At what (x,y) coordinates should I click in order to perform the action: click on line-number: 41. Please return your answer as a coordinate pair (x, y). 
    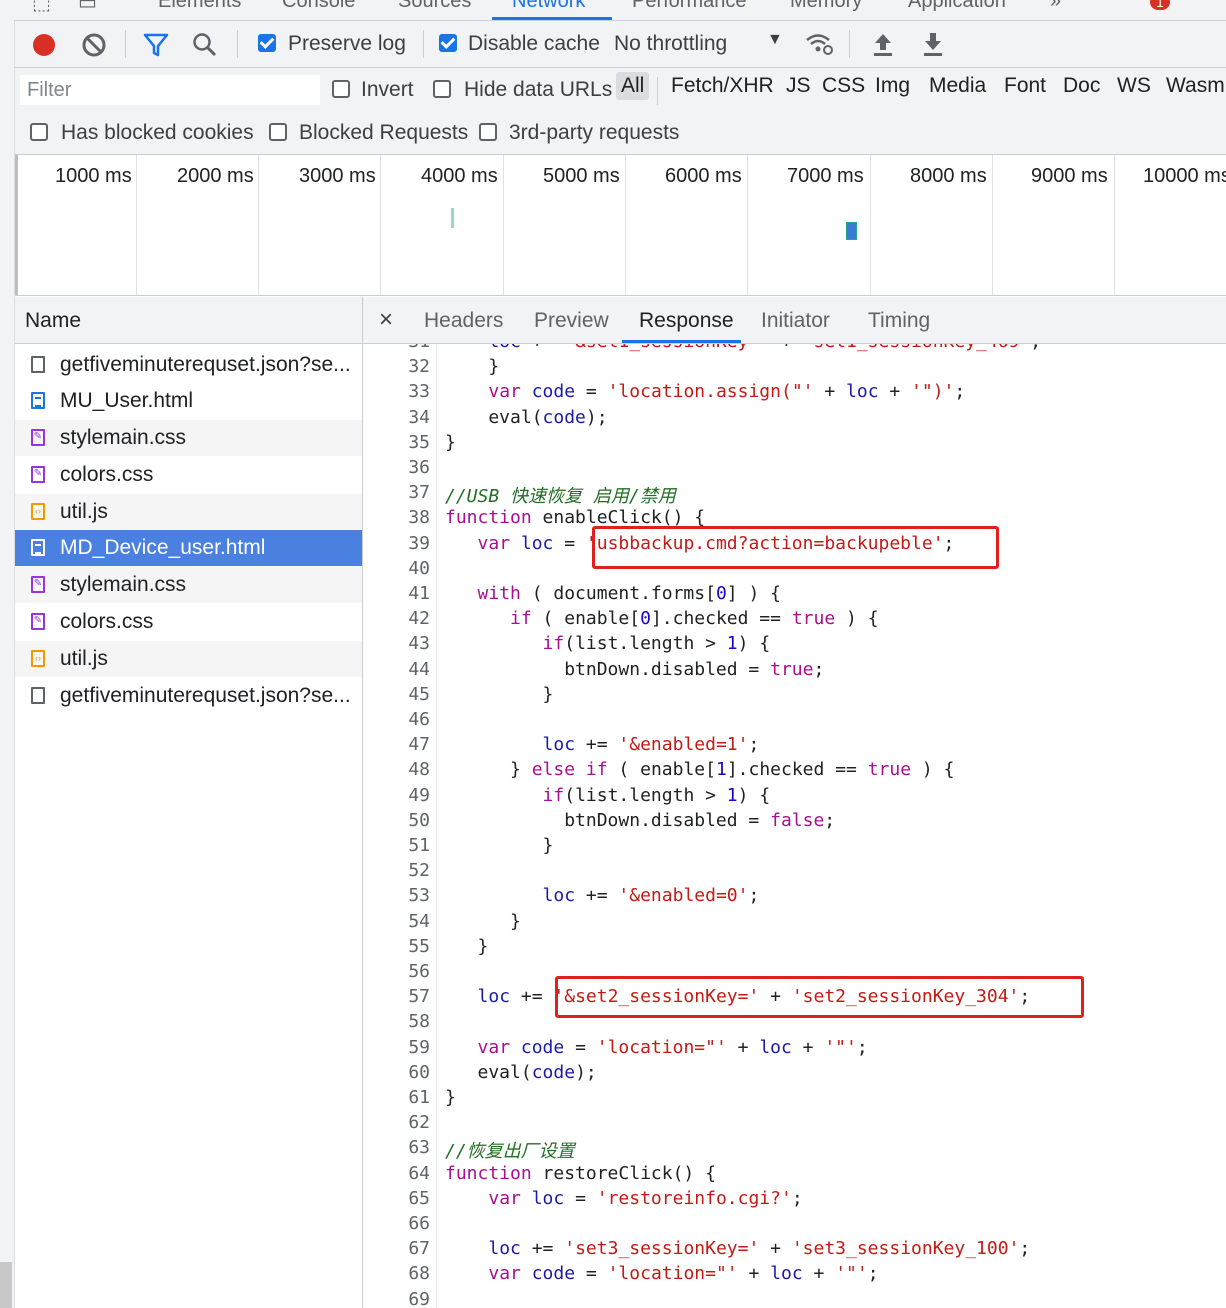
    Looking at the image, I should click on (419, 593).